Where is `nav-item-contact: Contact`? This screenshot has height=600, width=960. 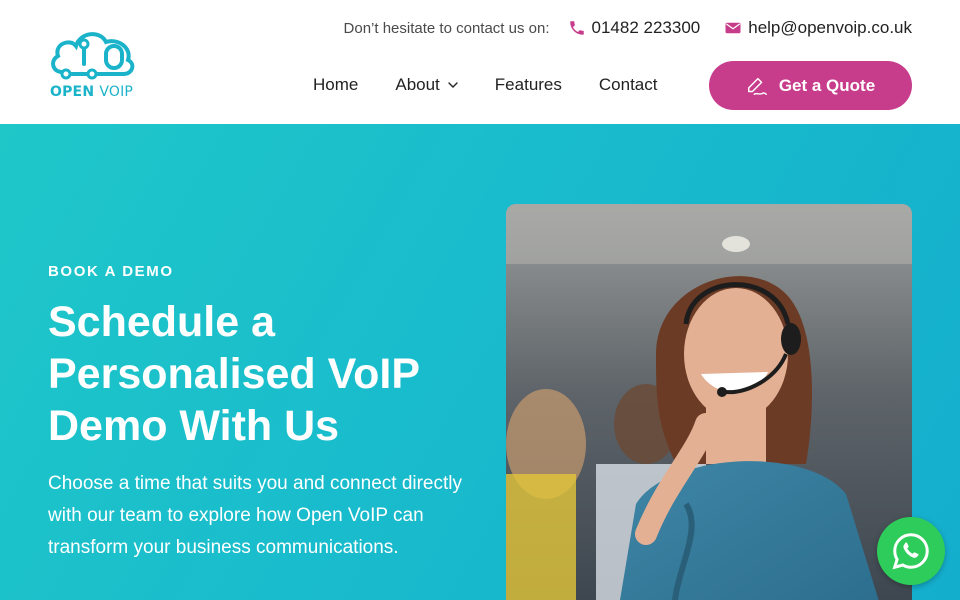 nav-item-contact: Contact is located at coordinates (628, 85).